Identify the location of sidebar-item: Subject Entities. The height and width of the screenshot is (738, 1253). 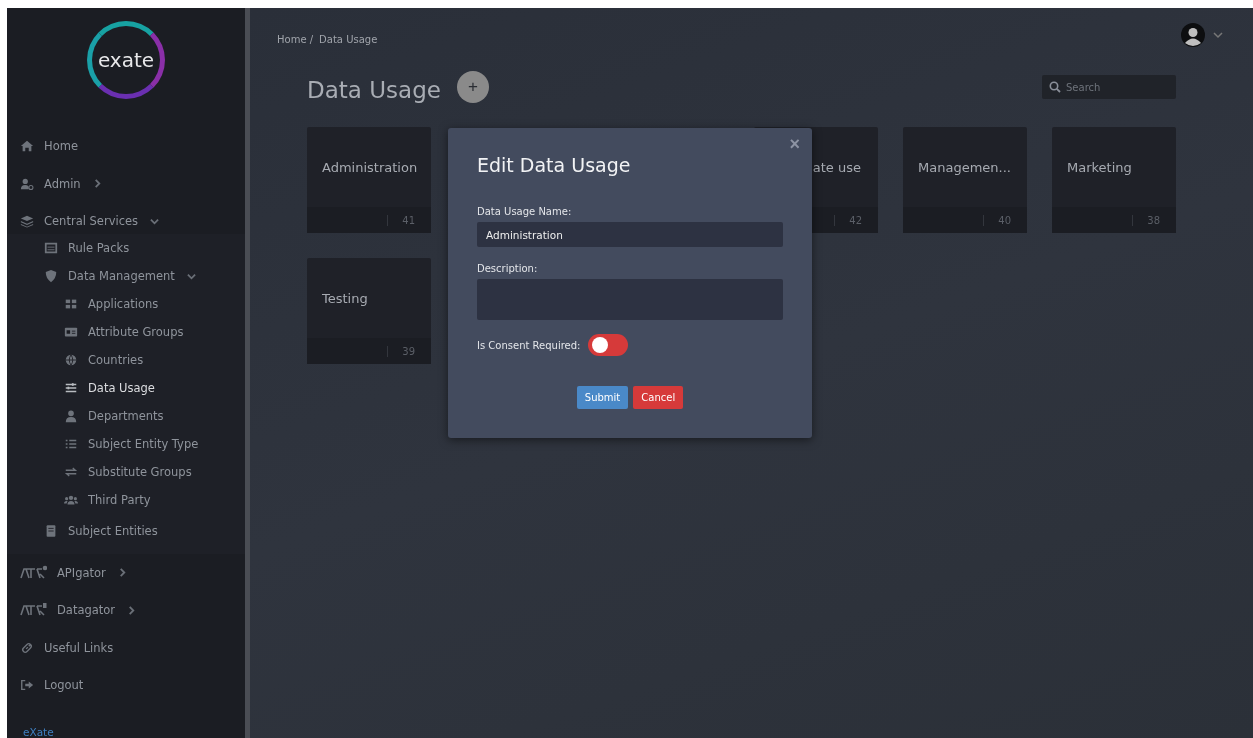
(126, 531).